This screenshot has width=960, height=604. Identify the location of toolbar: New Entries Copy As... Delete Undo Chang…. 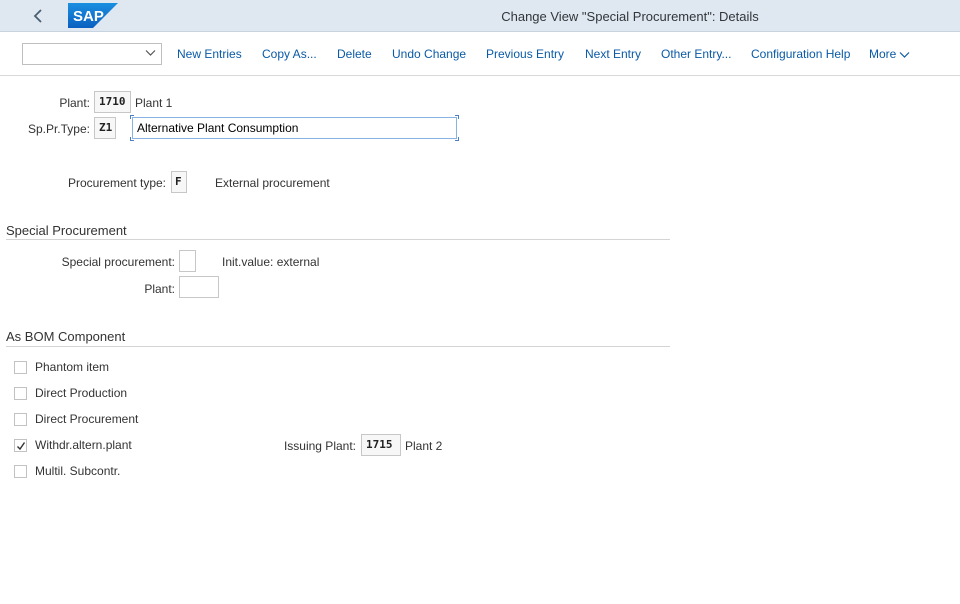
(480, 54).